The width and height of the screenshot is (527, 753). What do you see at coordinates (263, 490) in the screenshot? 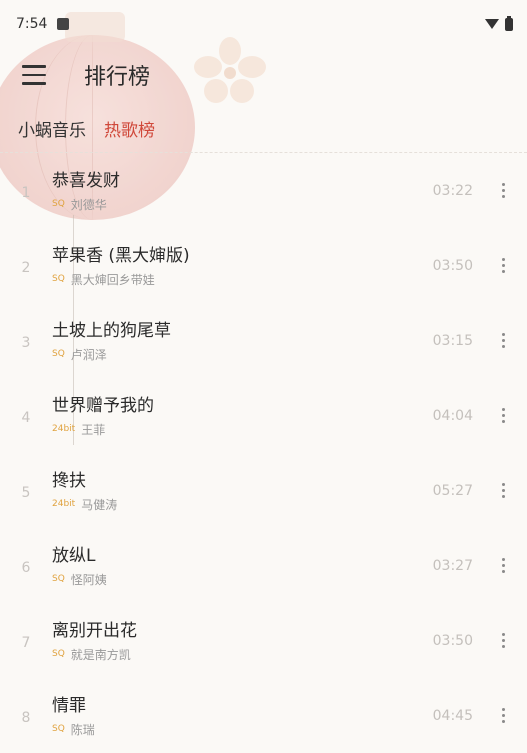
I see `song-row: 5 搀扶 24bit 马健涛 05:27` at bounding box center [263, 490].